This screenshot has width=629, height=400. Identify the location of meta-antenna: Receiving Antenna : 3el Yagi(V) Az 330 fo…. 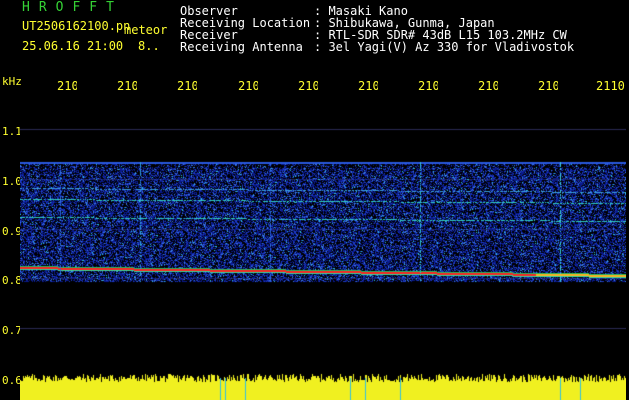
(377, 47).